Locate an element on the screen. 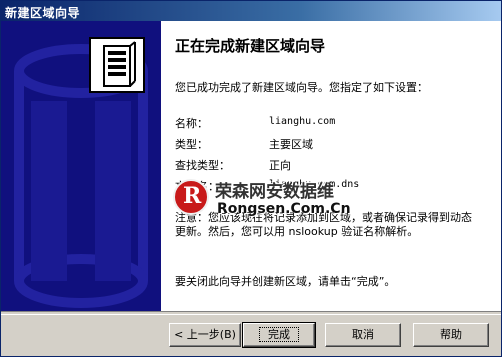 Image resolution: width=502 pixels, height=357 pixels. setting-label-type: 类型： is located at coordinates (191, 144).